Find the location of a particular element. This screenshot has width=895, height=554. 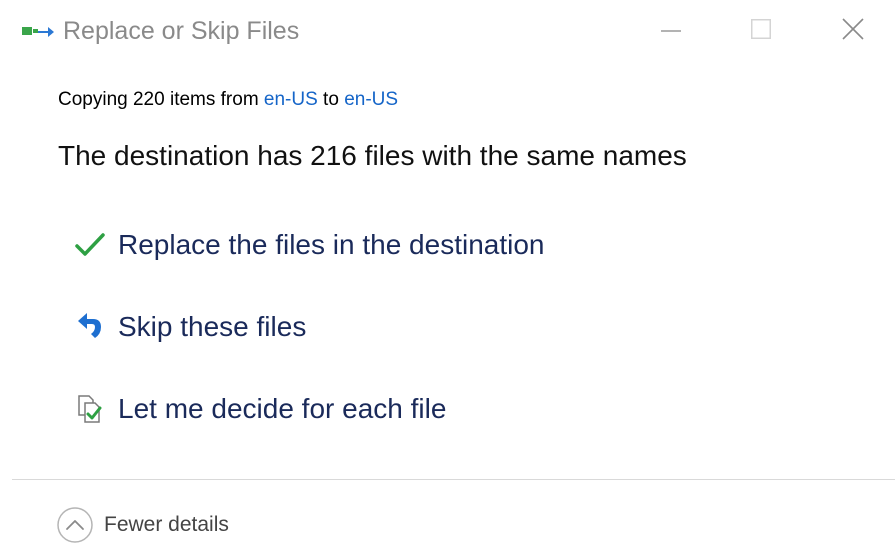

close-icon is located at coordinates (853, 29).